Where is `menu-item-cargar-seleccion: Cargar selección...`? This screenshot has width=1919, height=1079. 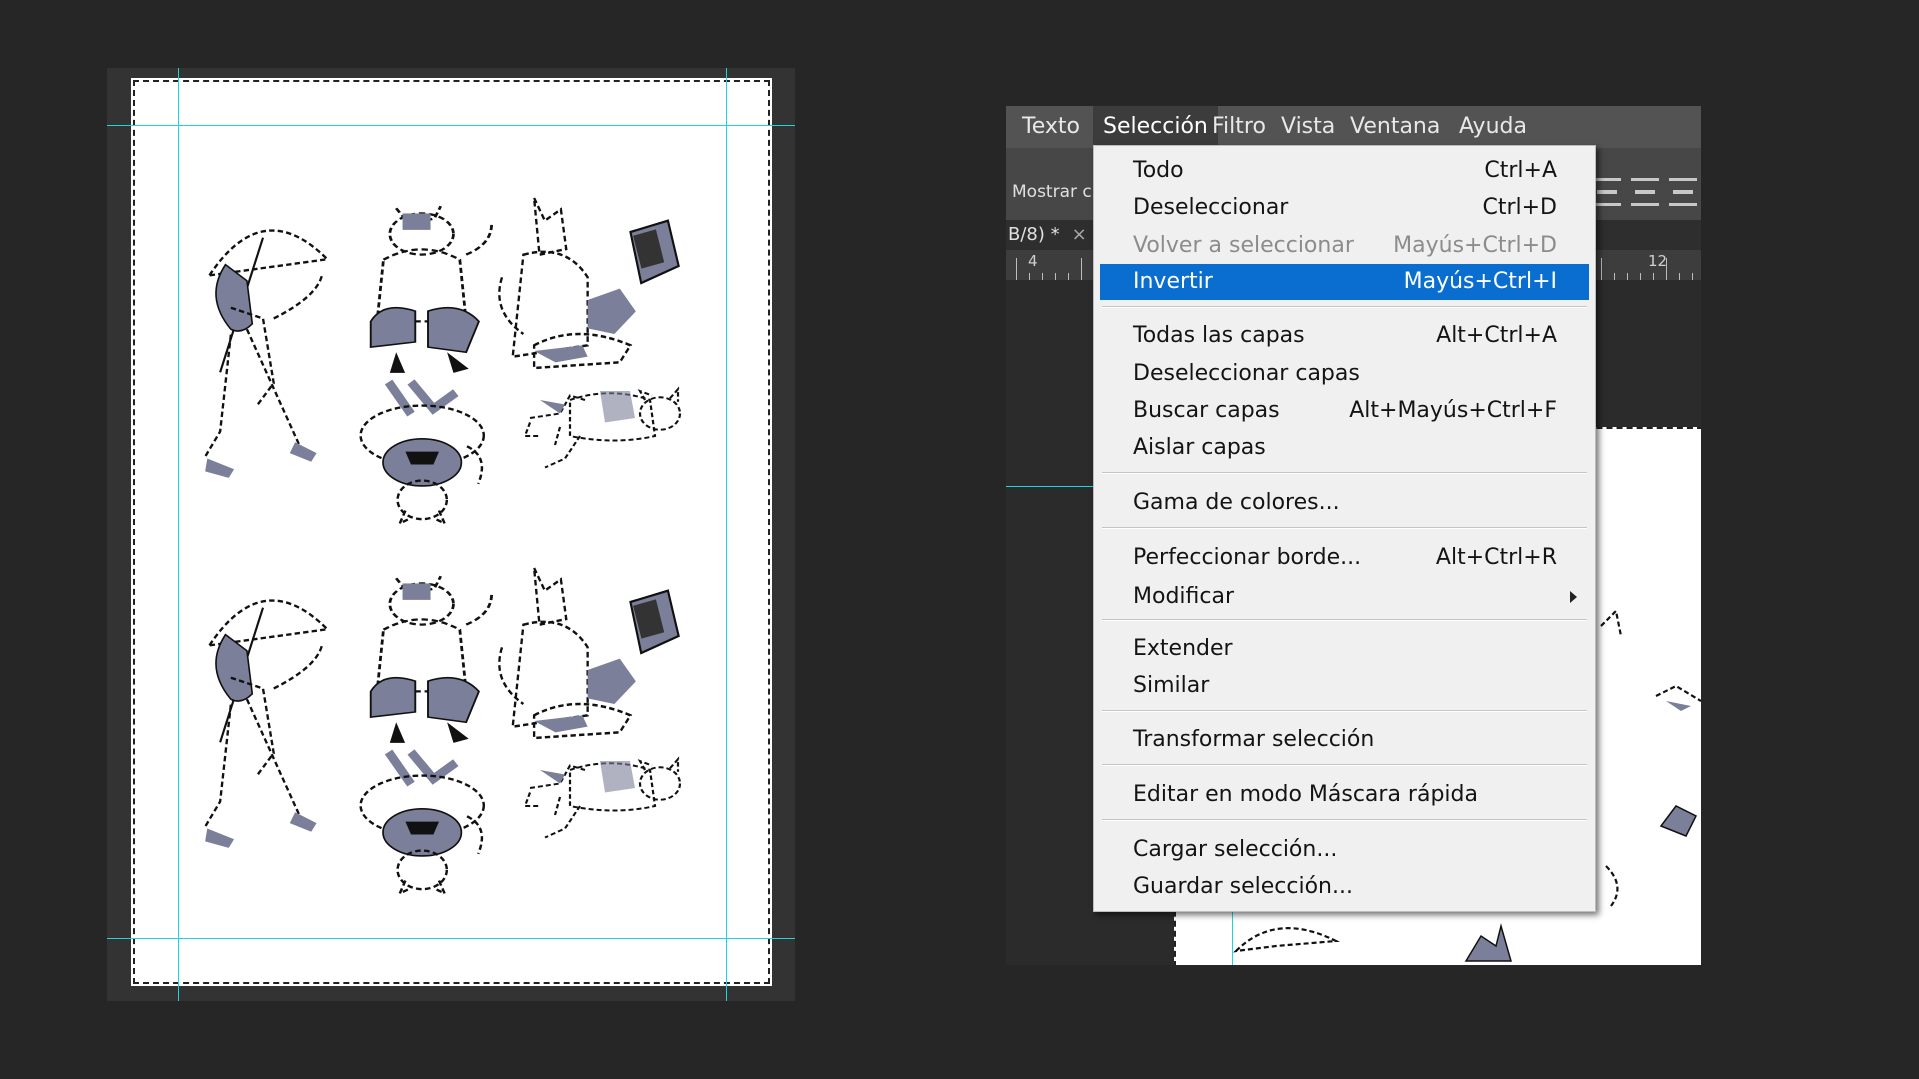
menu-item-cargar-seleccion: Cargar selección... is located at coordinates (1344, 849).